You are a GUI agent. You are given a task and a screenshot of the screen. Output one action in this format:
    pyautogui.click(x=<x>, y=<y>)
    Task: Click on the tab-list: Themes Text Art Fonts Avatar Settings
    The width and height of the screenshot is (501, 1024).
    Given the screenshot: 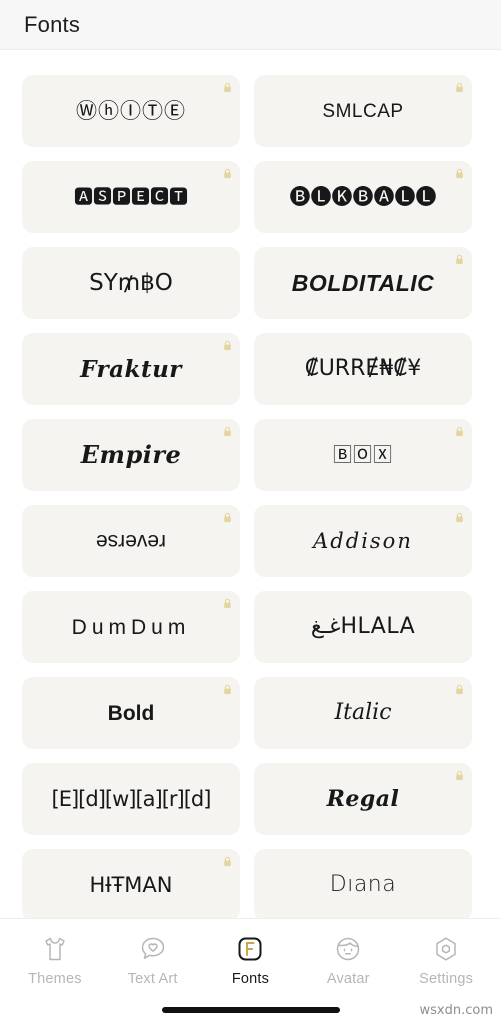 What is the action you would take?
    pyautogui.click(x=250, y=958)
    